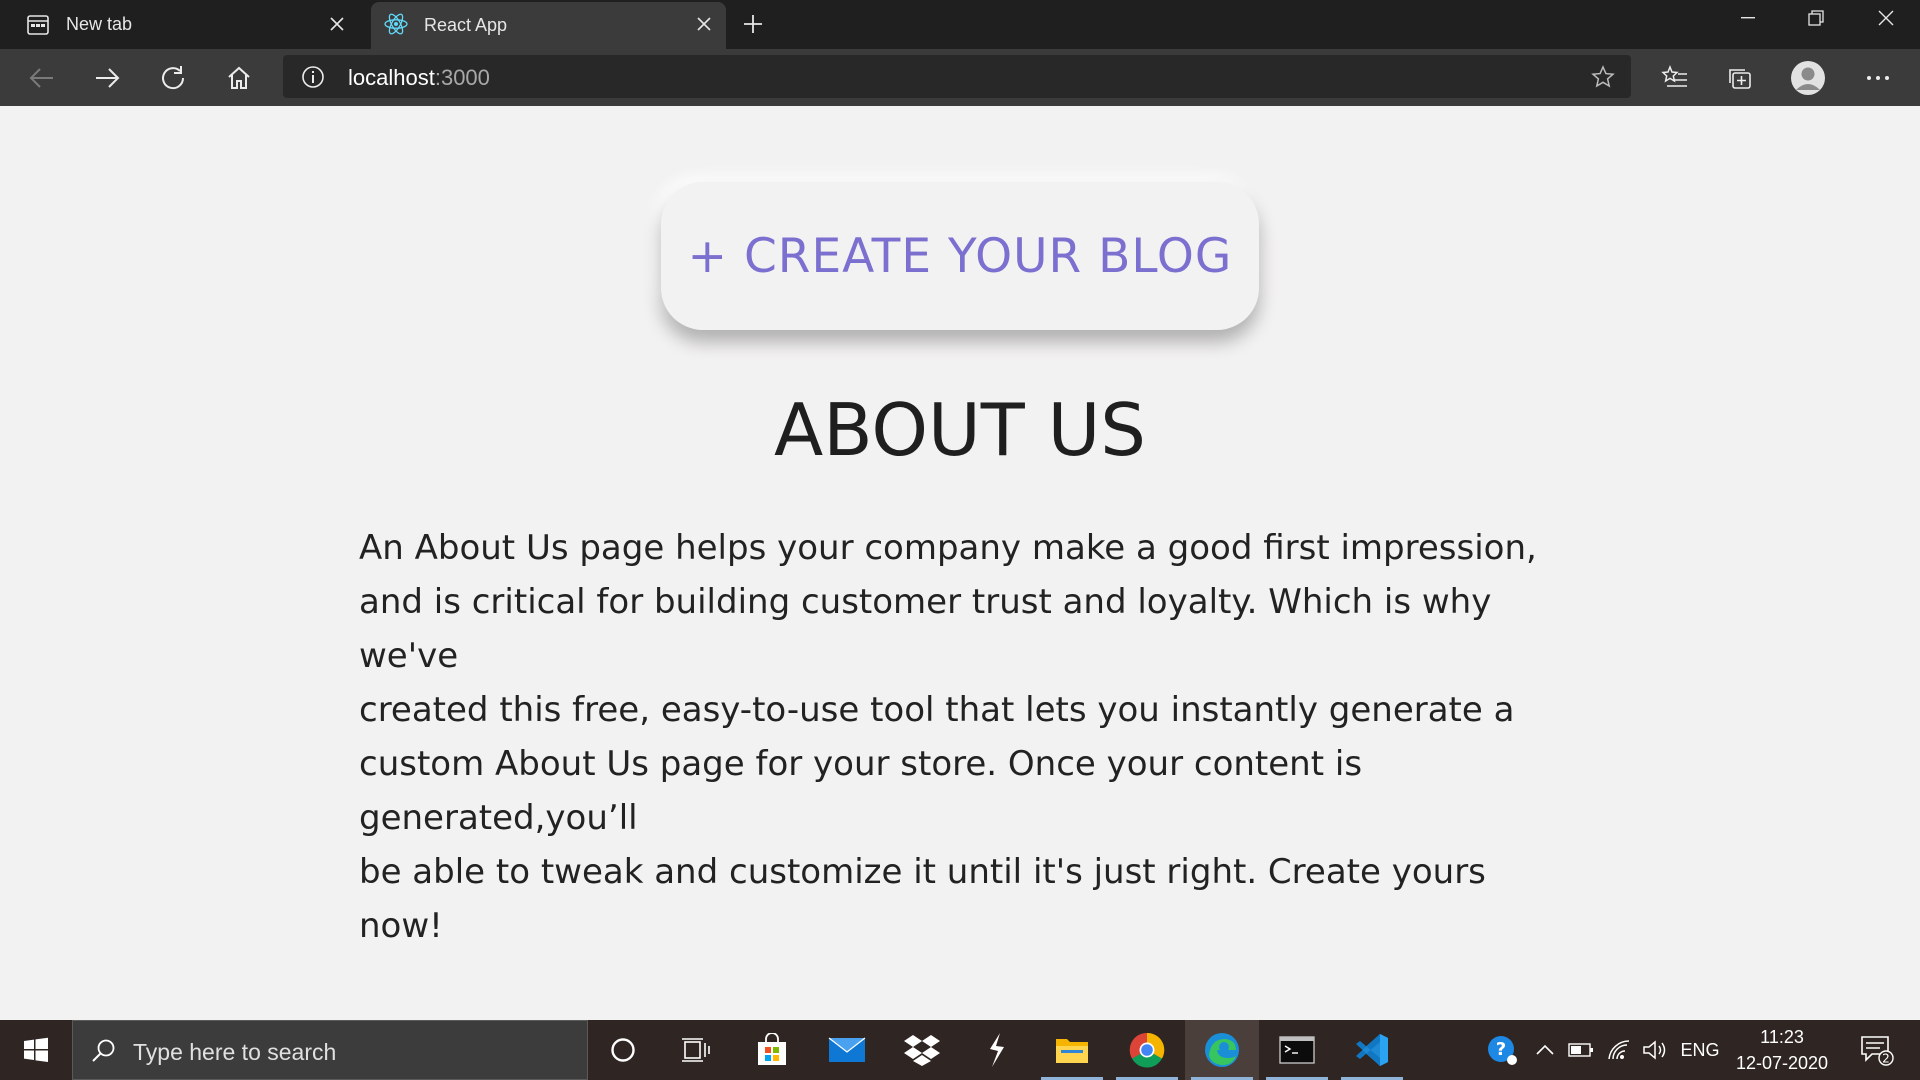 The height and width of the screenshot is (1080, 1920). I want to click on terminal-icon, so click(1297, 1050).